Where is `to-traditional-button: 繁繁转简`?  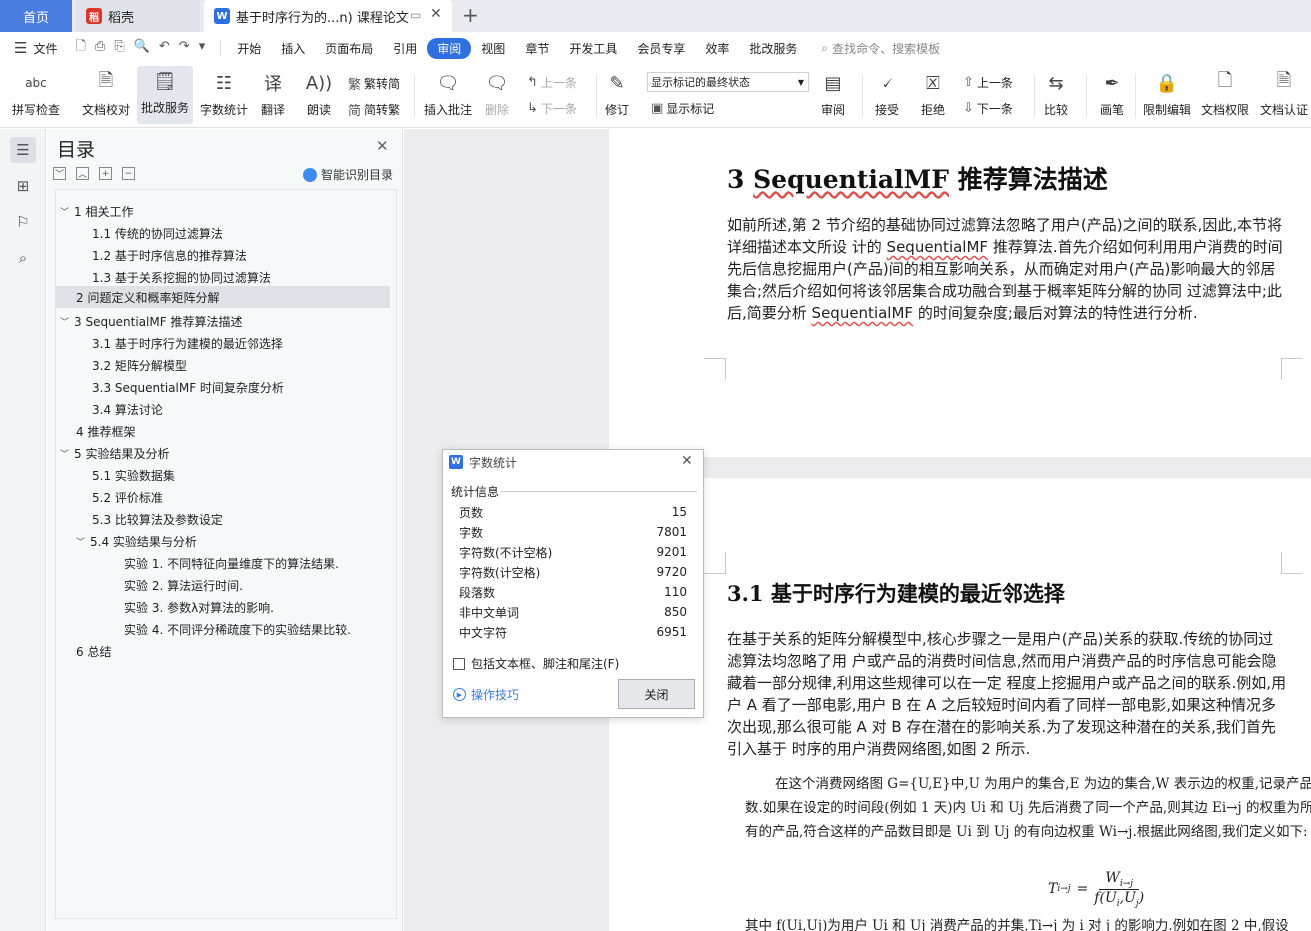
to-traditional-button: 繁繁转简 is located at coordinates (374, 83).